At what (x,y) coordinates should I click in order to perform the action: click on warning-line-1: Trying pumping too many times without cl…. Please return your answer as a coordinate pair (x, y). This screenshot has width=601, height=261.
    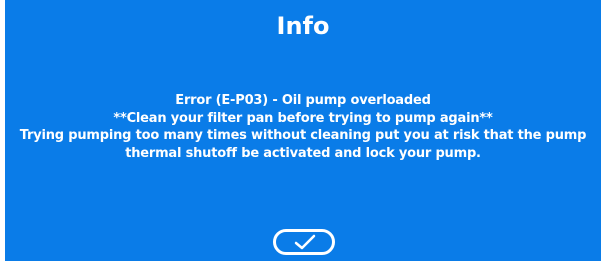
    Looking at the image, I should click on (303, 135).